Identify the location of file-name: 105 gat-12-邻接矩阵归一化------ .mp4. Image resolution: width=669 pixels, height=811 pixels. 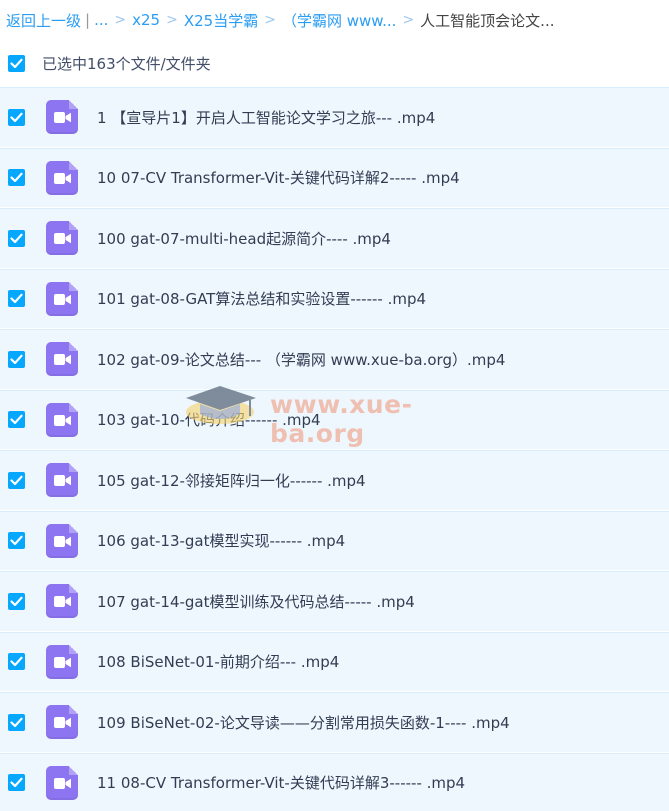
(231, 480).